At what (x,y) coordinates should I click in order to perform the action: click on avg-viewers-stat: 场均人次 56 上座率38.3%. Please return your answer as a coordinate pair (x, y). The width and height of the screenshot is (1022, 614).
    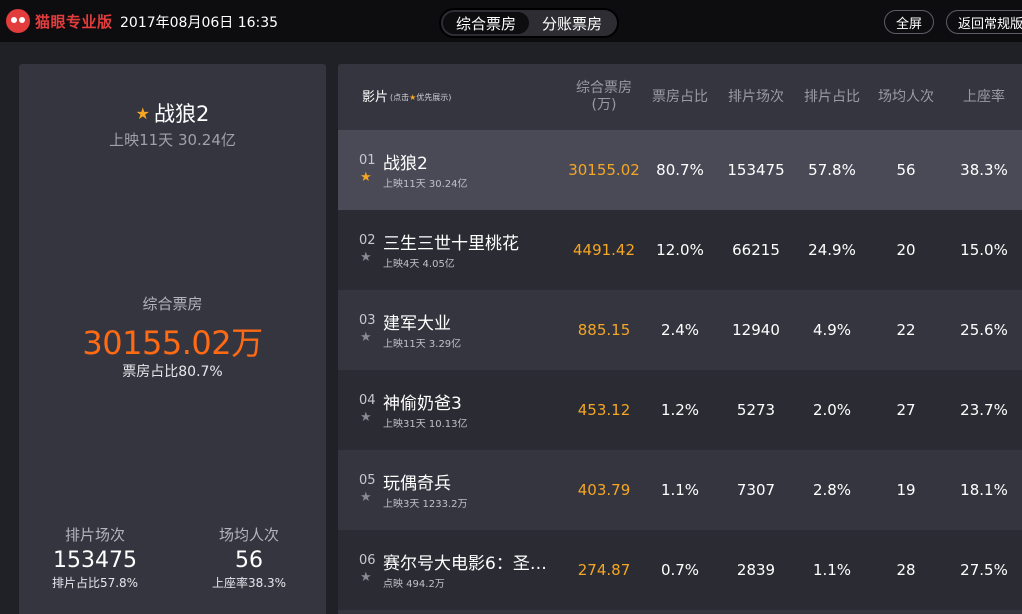
    Looking at the image, I should click on (249, 557).